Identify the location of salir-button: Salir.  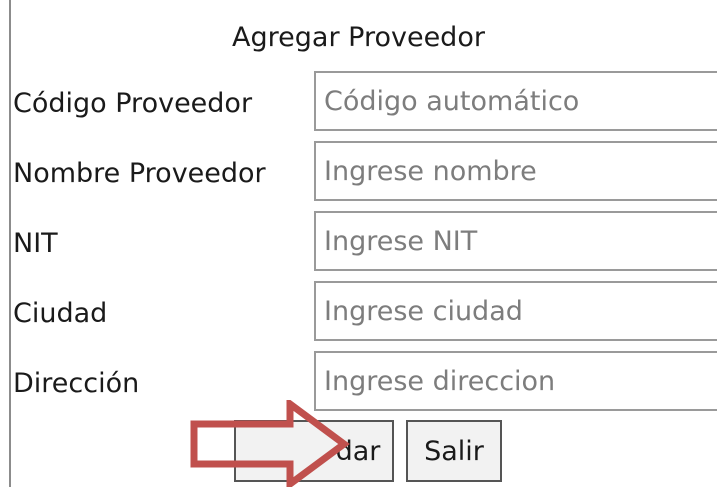
(454, 451).